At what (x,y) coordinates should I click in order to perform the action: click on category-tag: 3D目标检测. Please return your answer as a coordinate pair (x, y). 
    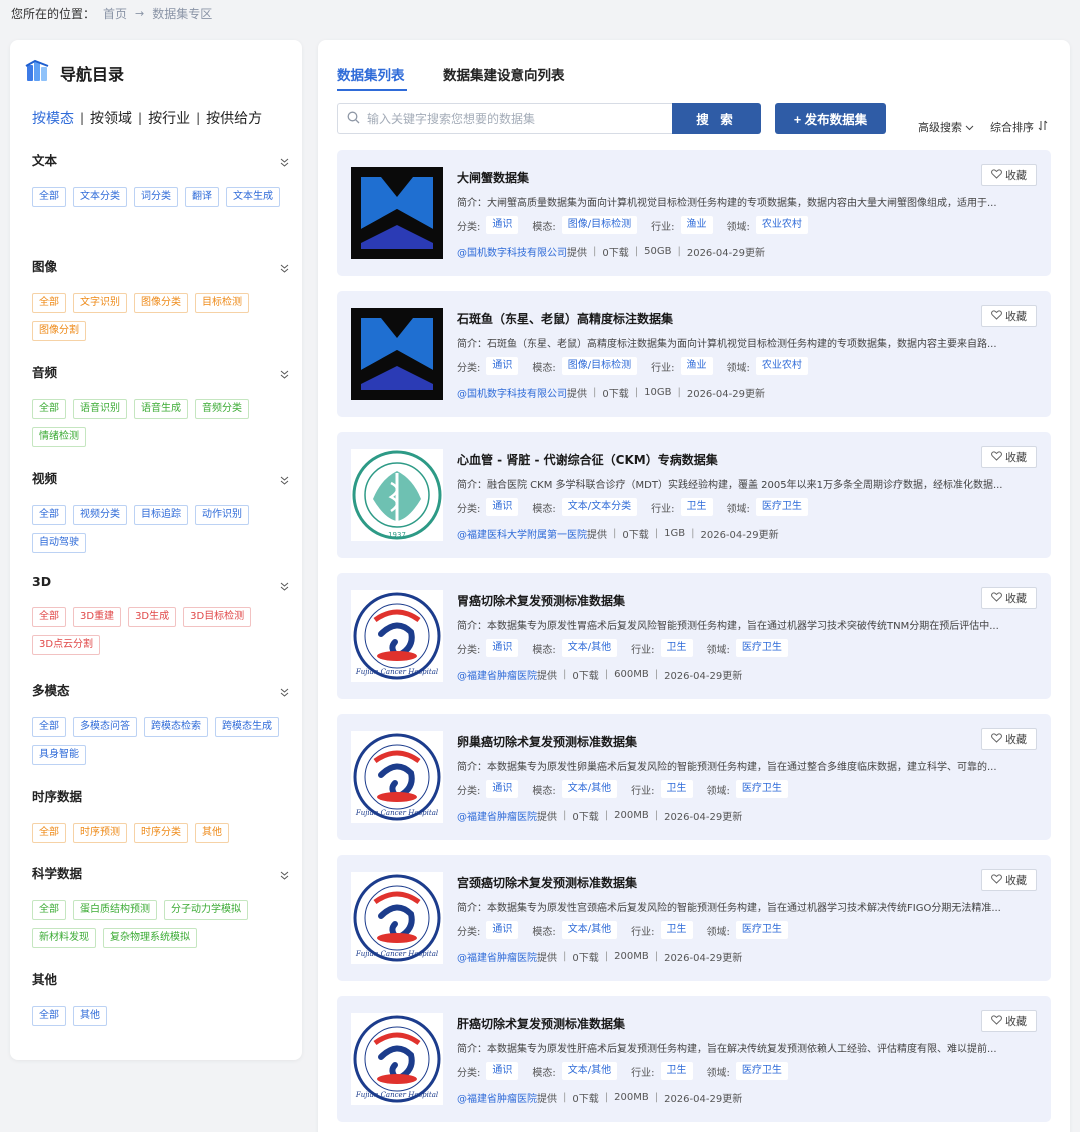
    Looking at the image, I should click on (217, 617).